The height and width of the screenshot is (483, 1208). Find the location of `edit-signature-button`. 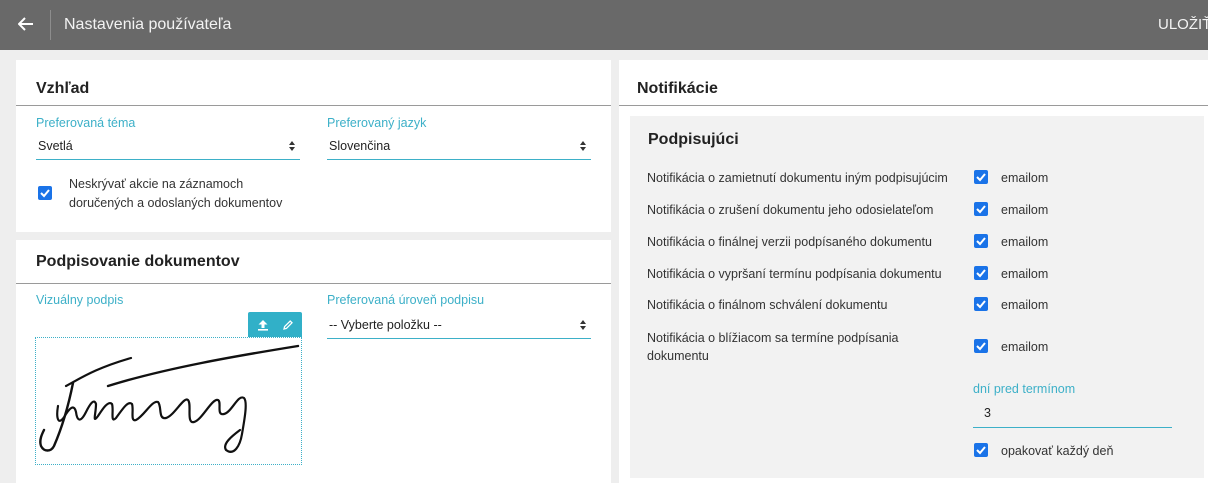

edit-signature-button is located at coordinates (288, 324).